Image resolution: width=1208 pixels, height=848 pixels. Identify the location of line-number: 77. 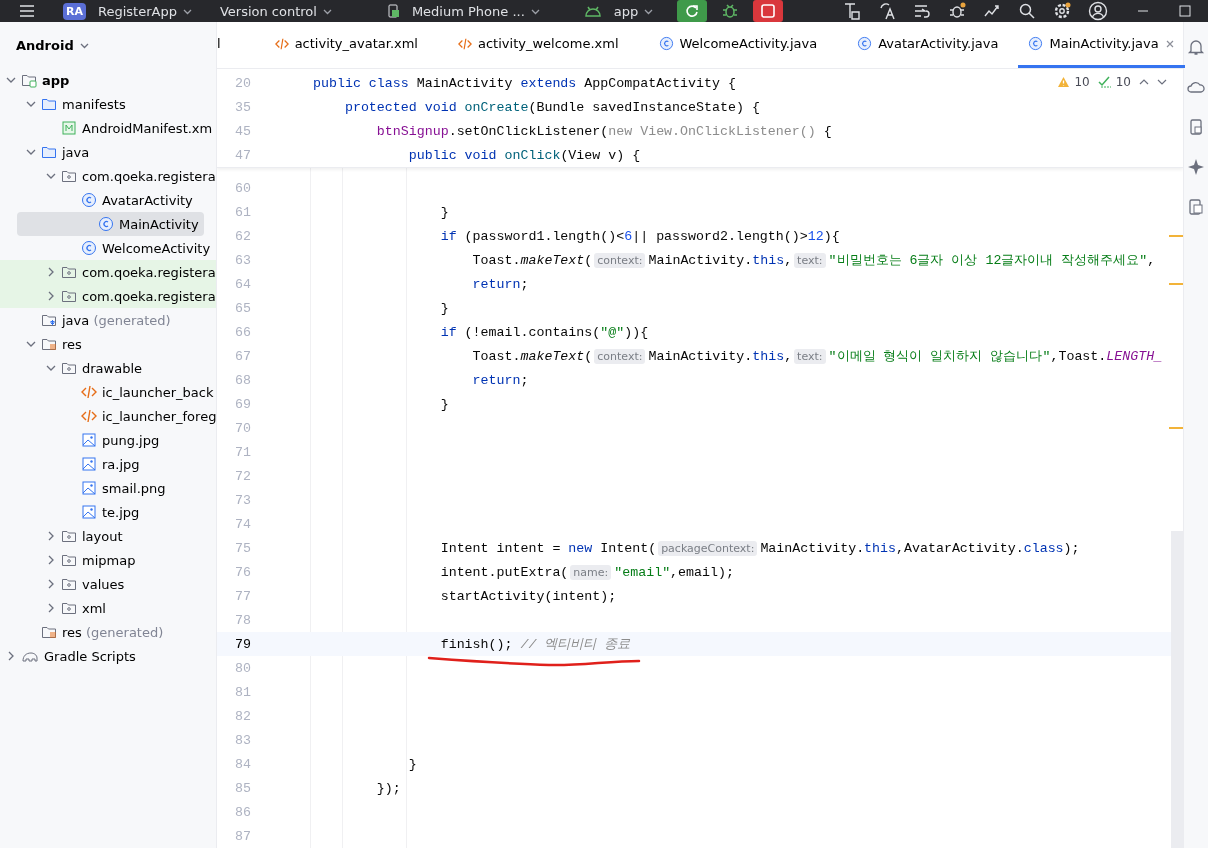
(243, 596).